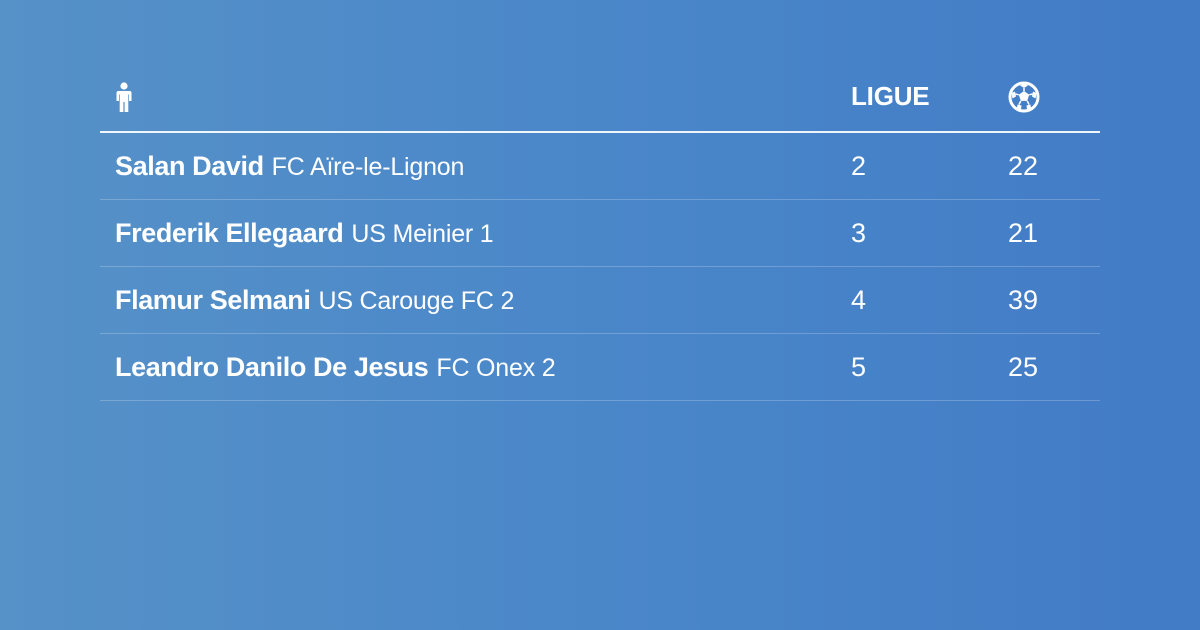 The width and height of the screenshot is (1200, 630). I want to click on header-player-column, so click(468, 96).